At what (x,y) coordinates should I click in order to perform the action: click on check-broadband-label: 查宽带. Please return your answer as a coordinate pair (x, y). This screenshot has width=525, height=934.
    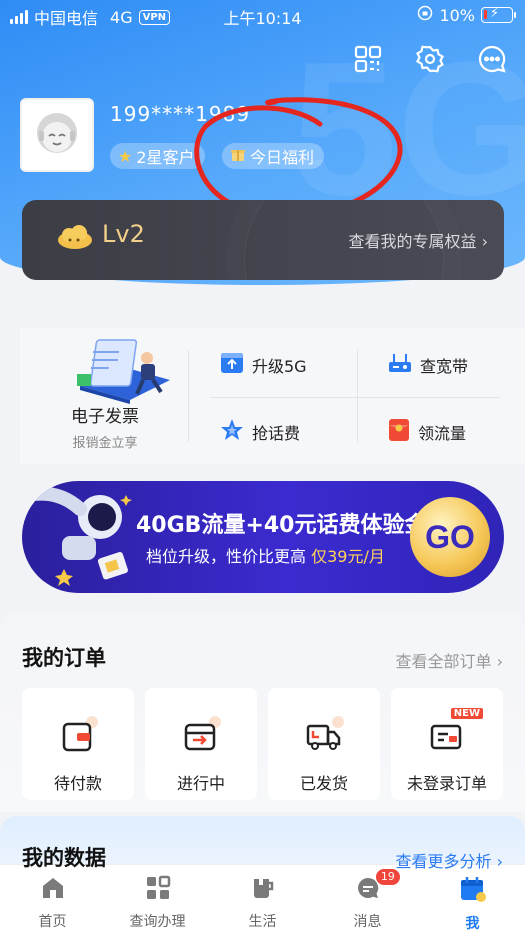
    Looking at the image, I should click on (444, 366).